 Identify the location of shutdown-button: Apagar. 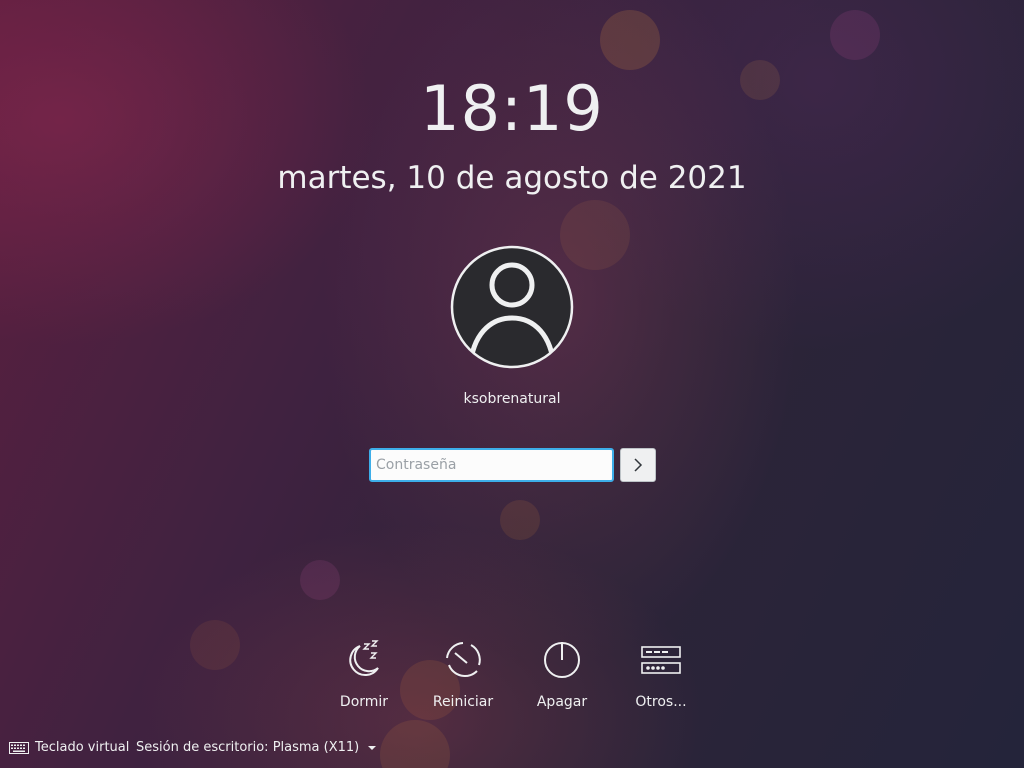
(562, 674).